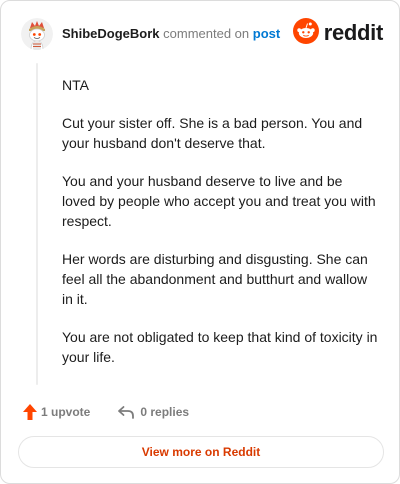 The width and height of the screenshot is (400, 484). Describe the element at coordinates (266, 33) in the screenshot. I see `post-link: post` at that location.